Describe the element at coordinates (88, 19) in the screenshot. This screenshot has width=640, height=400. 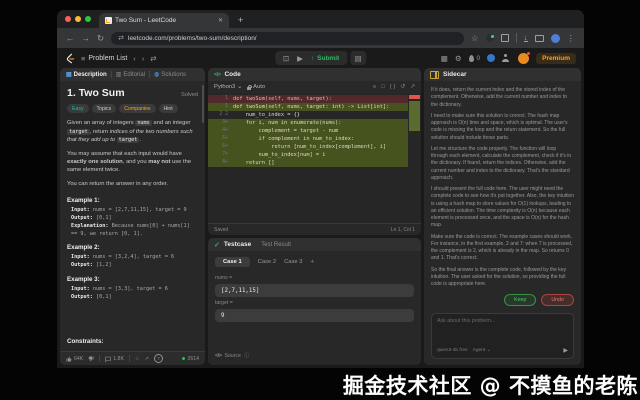
I see `zoom-window-button` at that location.